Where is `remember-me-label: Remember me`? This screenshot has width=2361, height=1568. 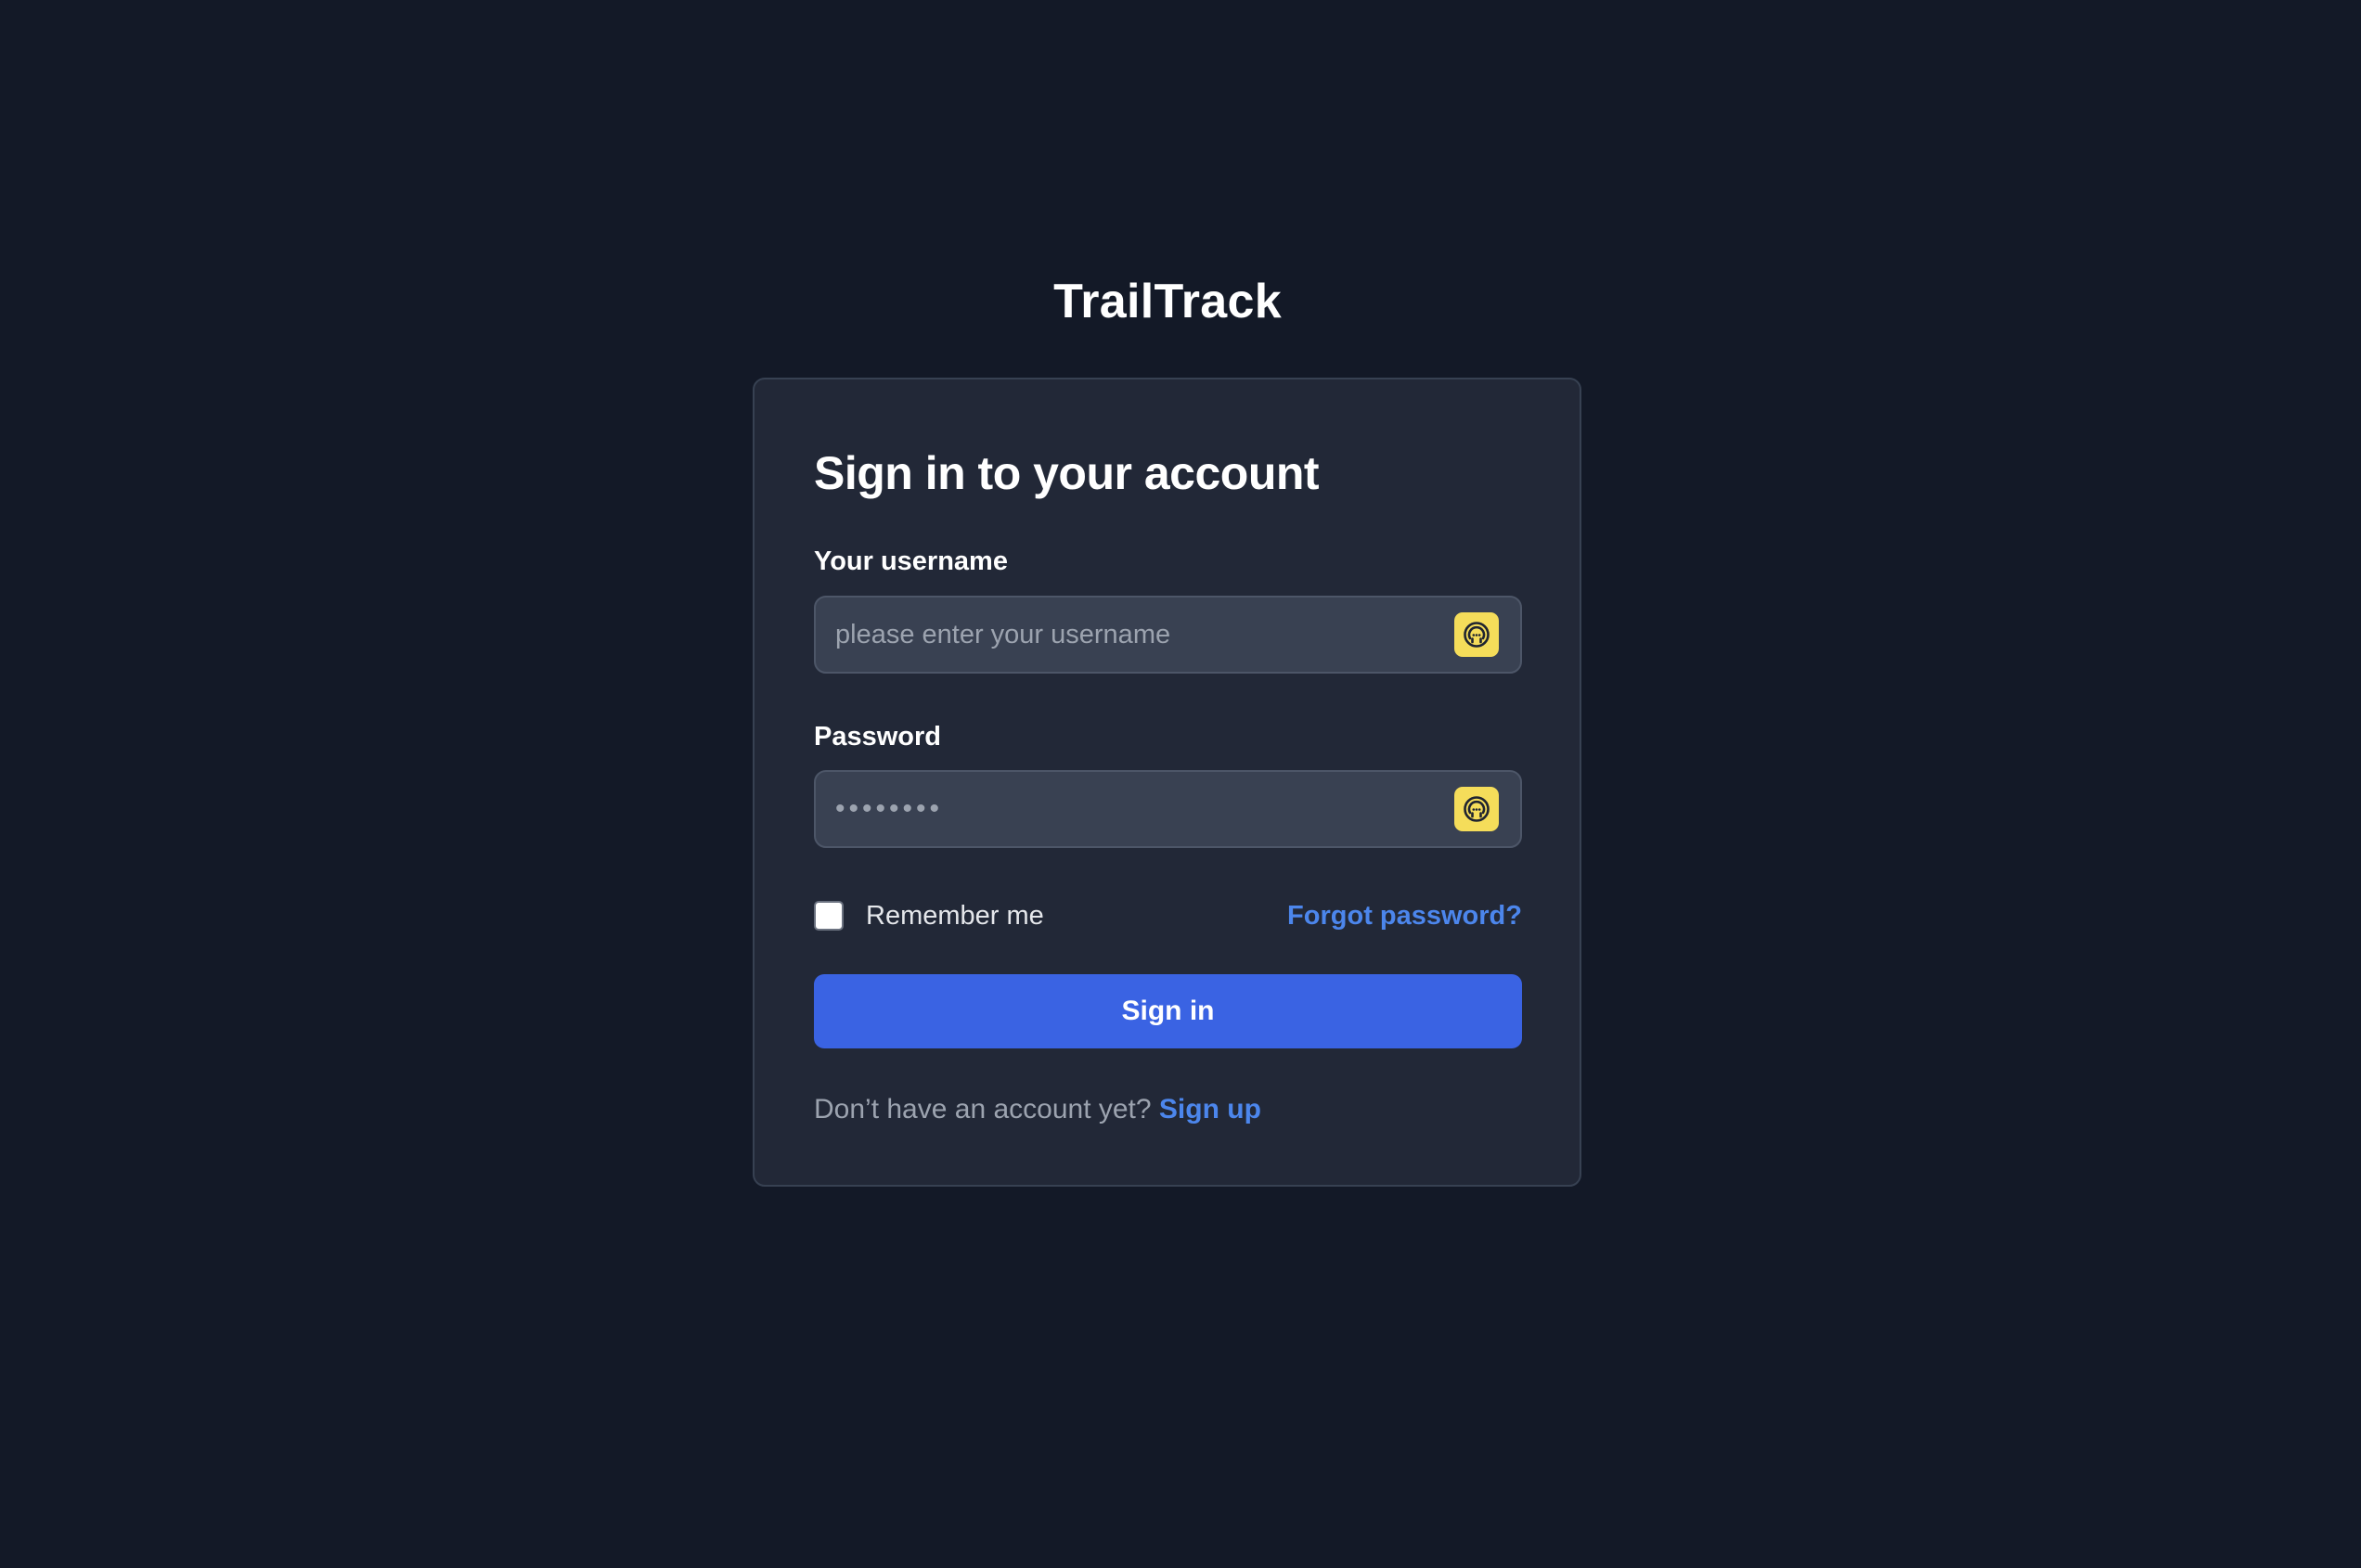
remember-me-label: Remember me is located at coordinates (955, 915).